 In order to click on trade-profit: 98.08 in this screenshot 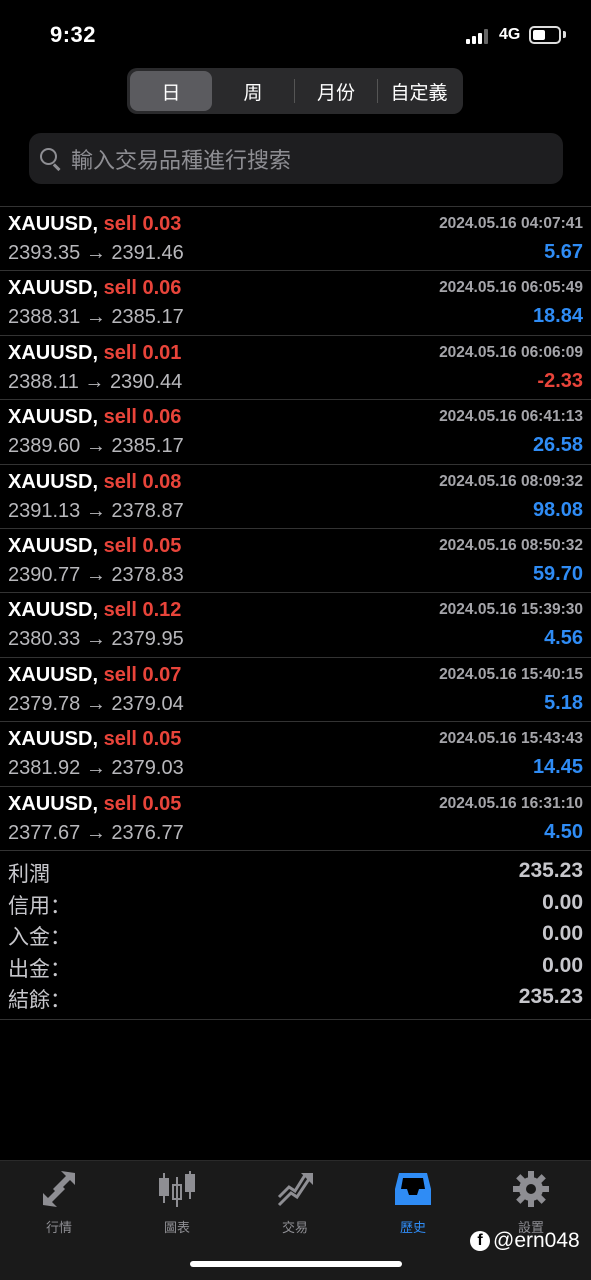, I will do `click(557, 509)`.